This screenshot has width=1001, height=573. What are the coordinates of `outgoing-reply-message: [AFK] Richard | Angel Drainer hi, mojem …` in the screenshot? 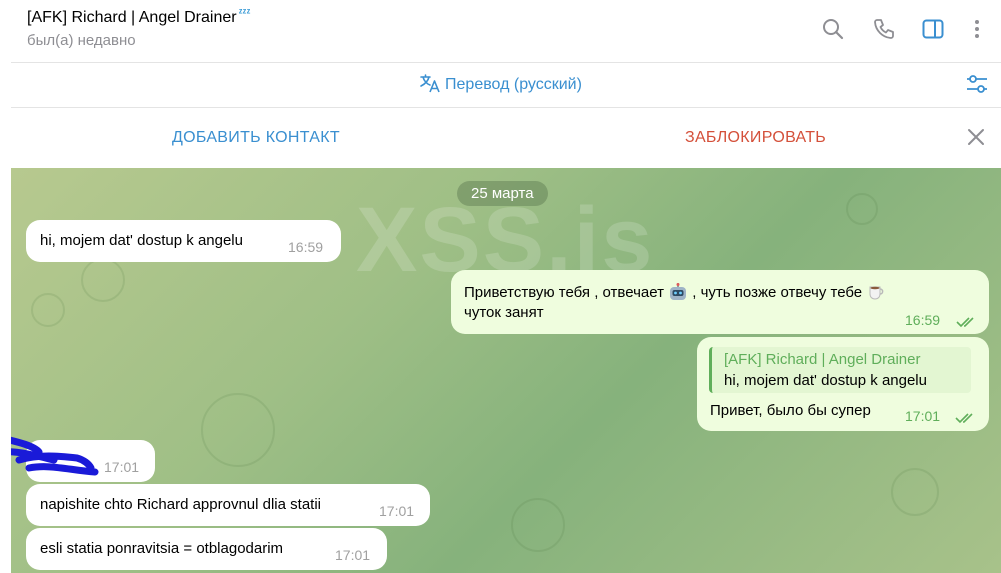 It's located at (843, 384).